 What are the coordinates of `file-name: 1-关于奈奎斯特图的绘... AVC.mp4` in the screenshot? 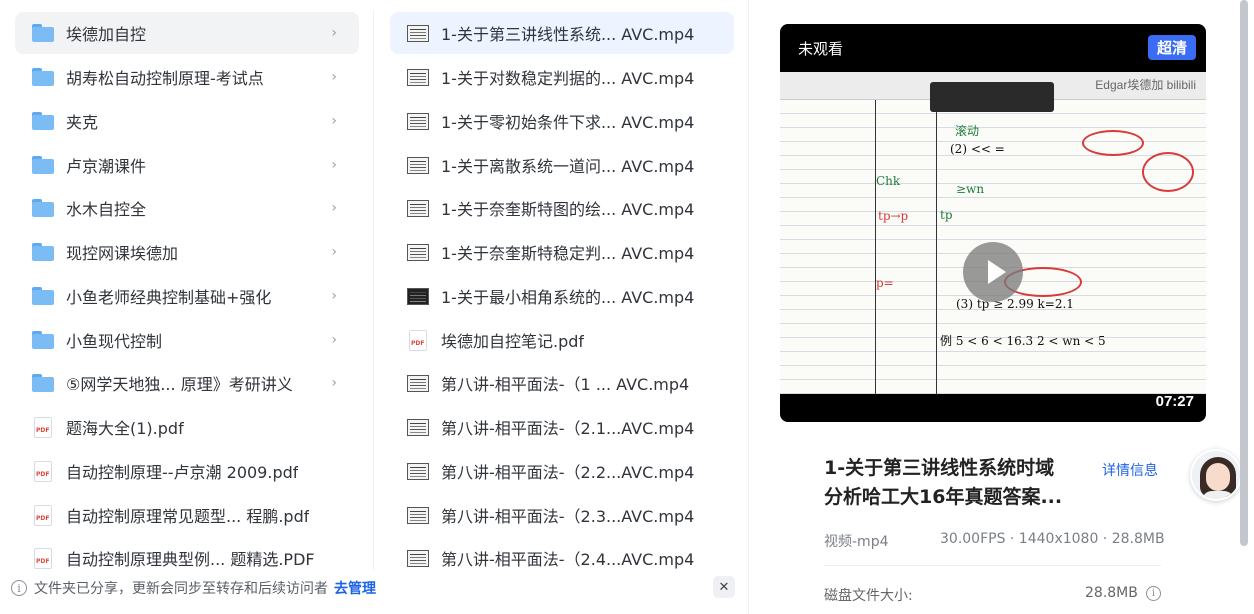 It's located at (568, 209).